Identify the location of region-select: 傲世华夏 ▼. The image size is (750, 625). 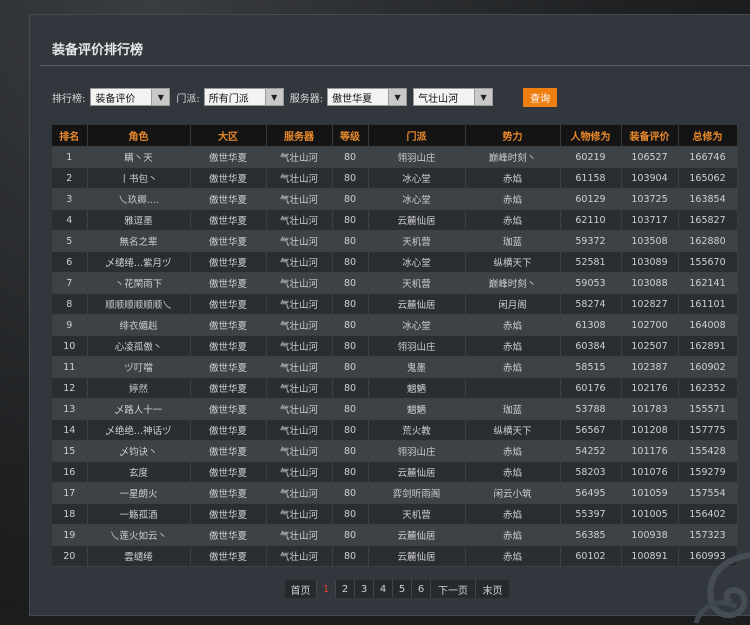
(367, 97).